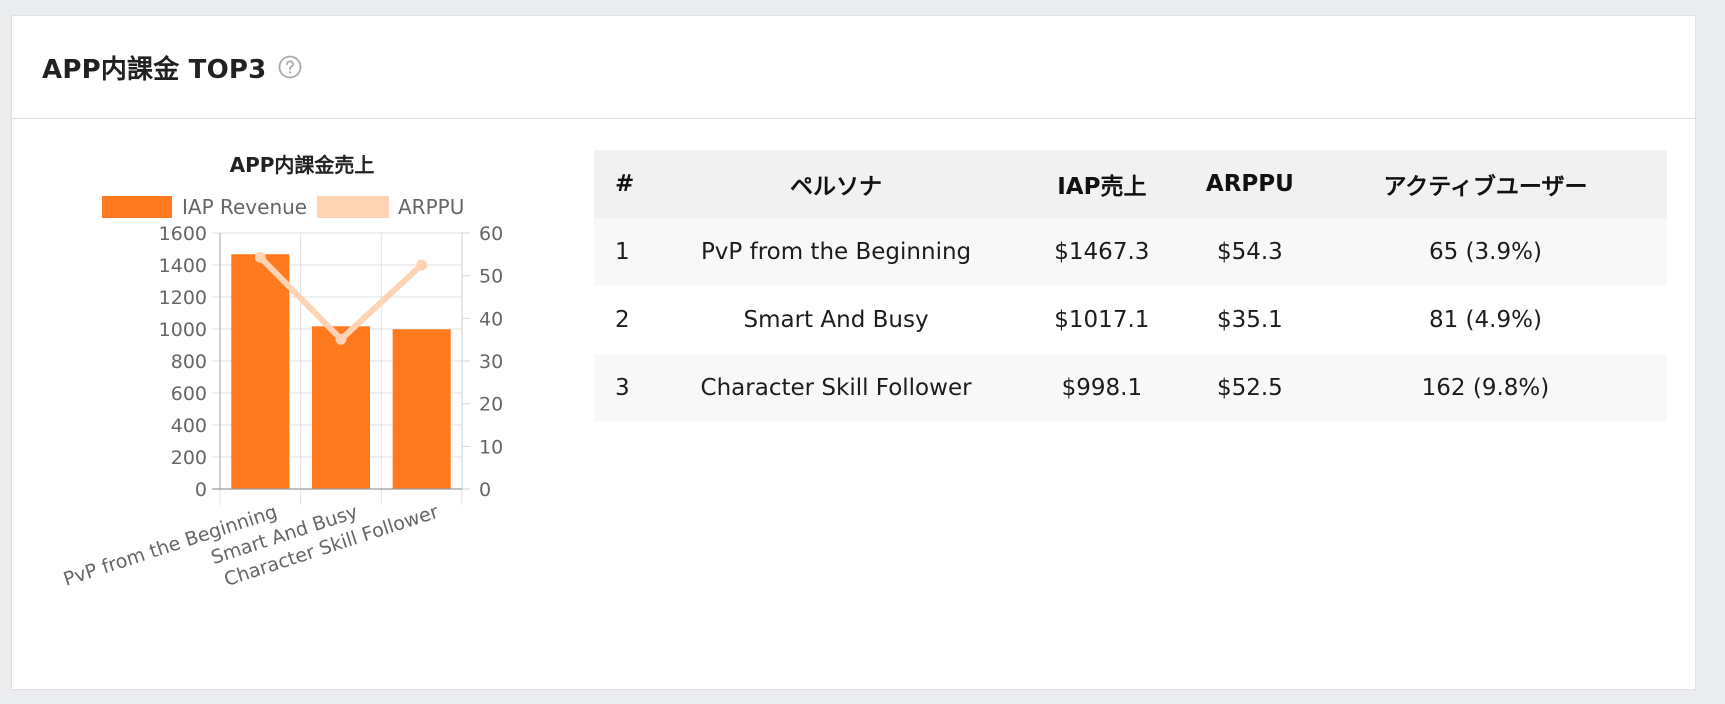 This screenshot has width=1725, height=704. What do you see at coordinates (1249, 252) in the screenshot?
I see `cell-arppu: $54.3` at bounding box center [1249, 252].